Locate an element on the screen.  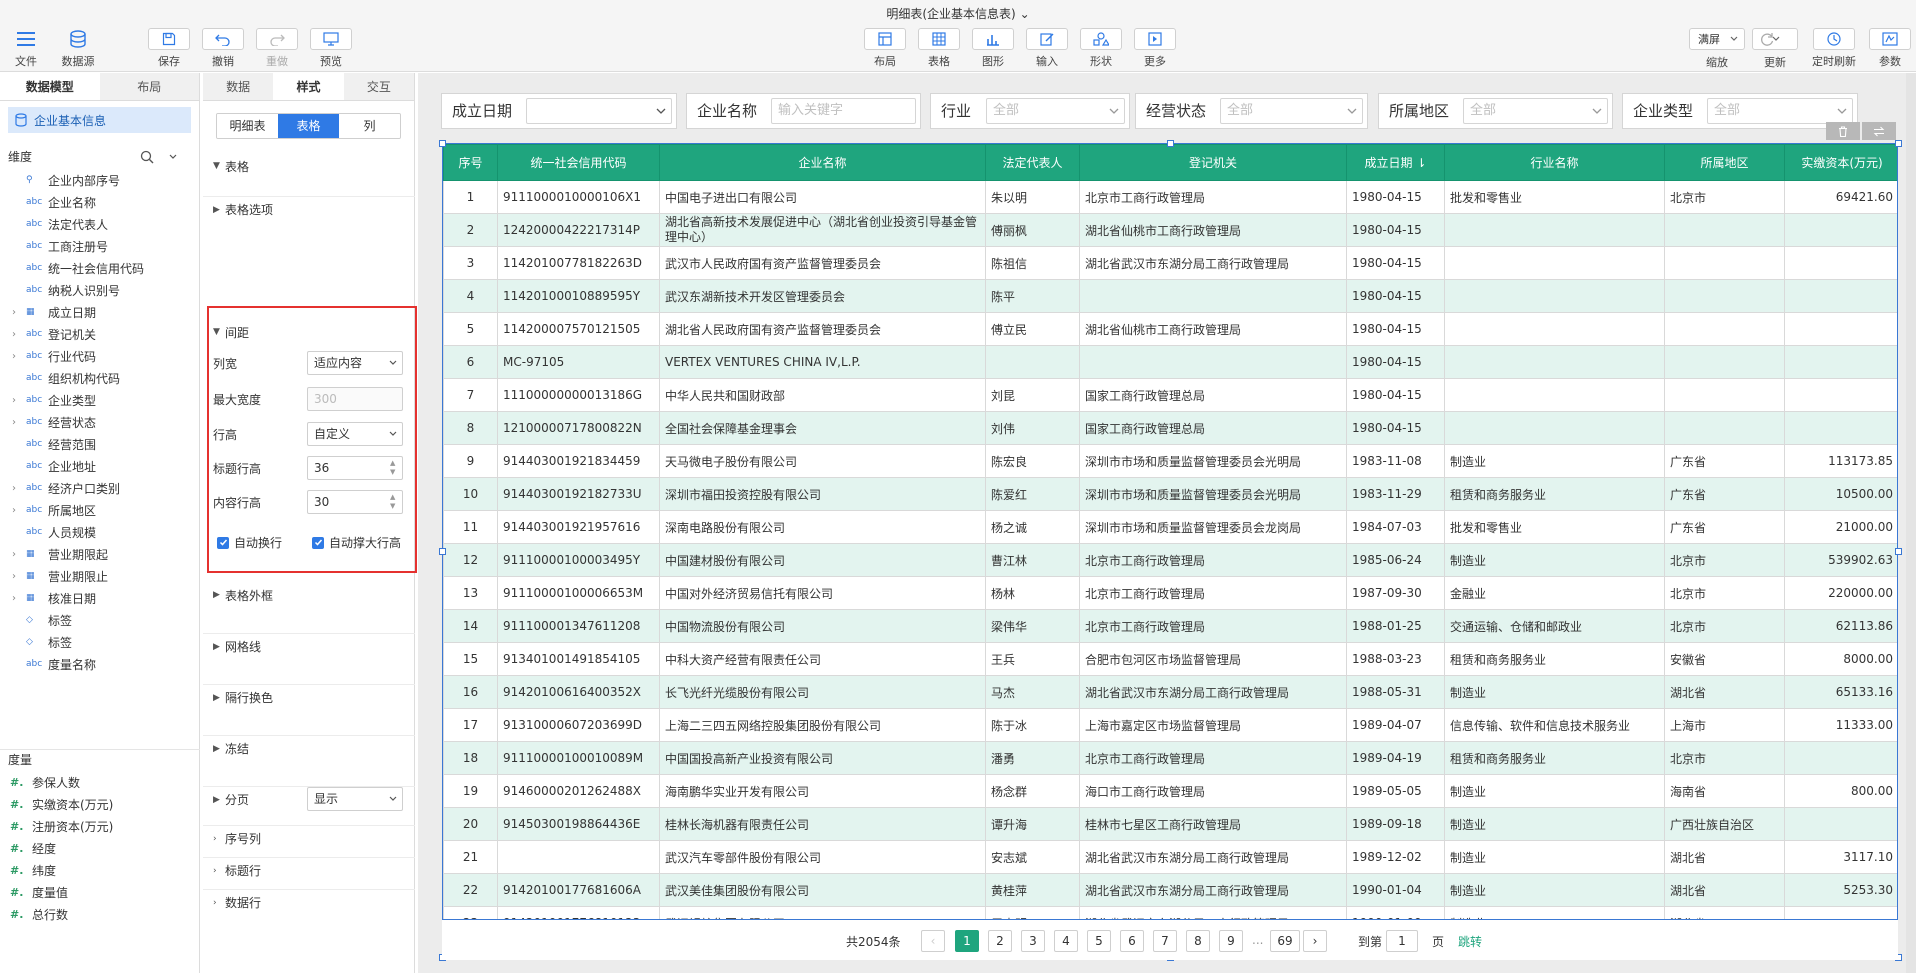
page-number-button: 4 is located at coordinates (1066, 941).